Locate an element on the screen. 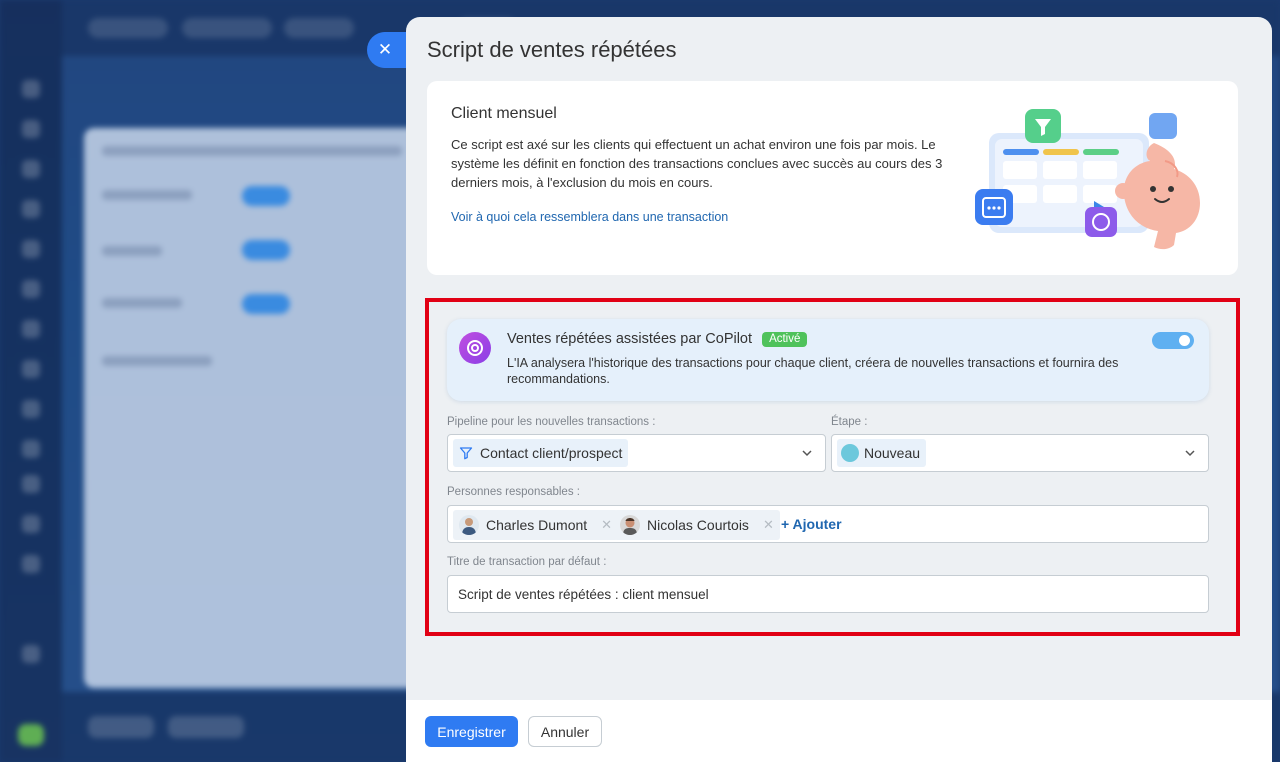 This screenshot has width=1280, height=762. stage-label: Étape : is located at coordinates (849, 422).